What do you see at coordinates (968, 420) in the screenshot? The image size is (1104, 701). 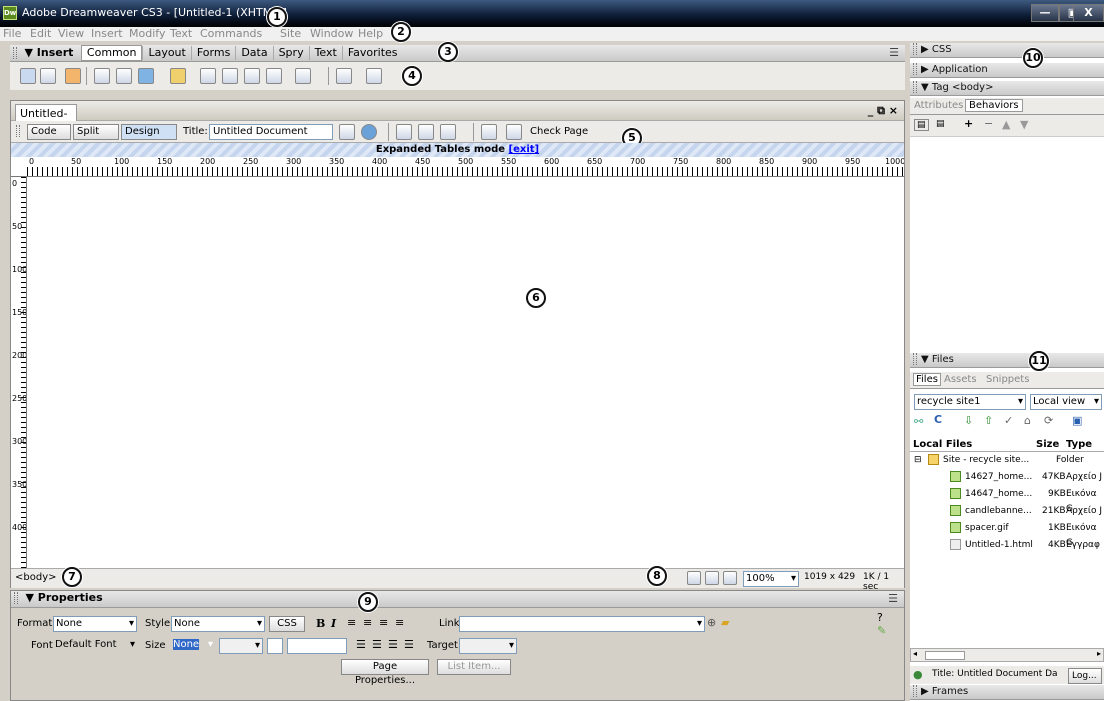 I see `get-files-icon: ⇩` at bounding box center [968, 420].